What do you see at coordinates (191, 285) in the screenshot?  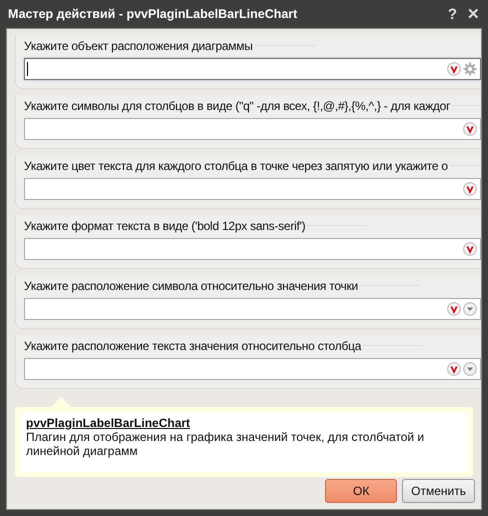 I see `field-label: Укажите расположение символа относительно значения точки` at bounding box center [191, 285].